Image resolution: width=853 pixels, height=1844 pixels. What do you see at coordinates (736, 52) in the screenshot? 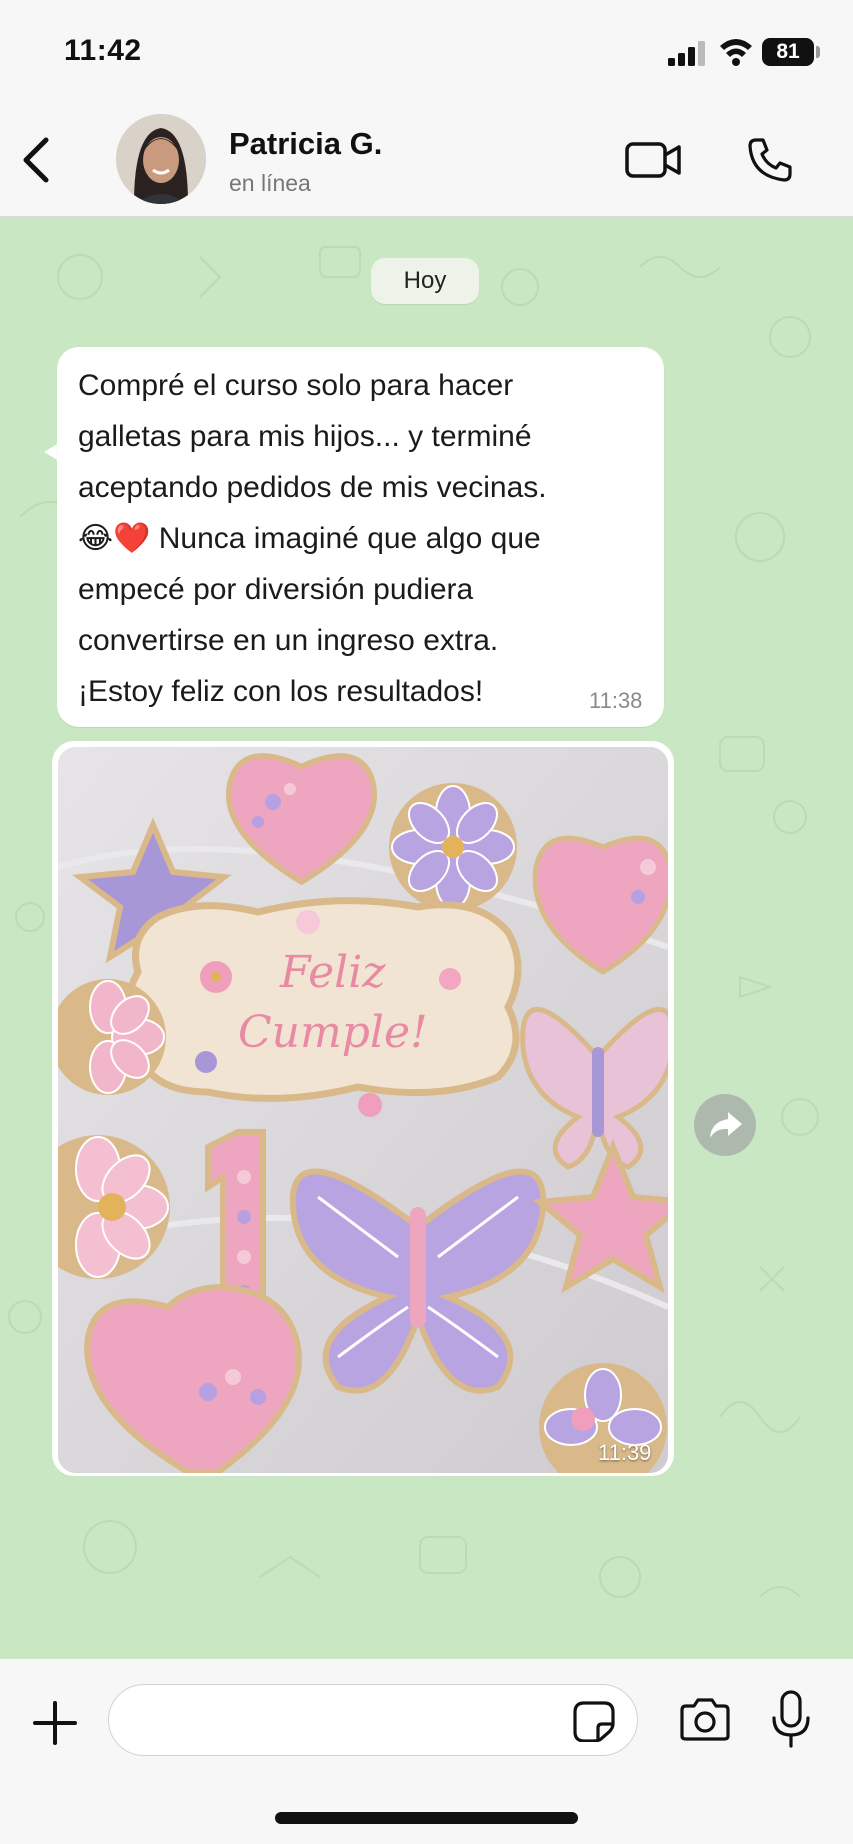
I see `wifi-icon` at bounding box center [736, 52].